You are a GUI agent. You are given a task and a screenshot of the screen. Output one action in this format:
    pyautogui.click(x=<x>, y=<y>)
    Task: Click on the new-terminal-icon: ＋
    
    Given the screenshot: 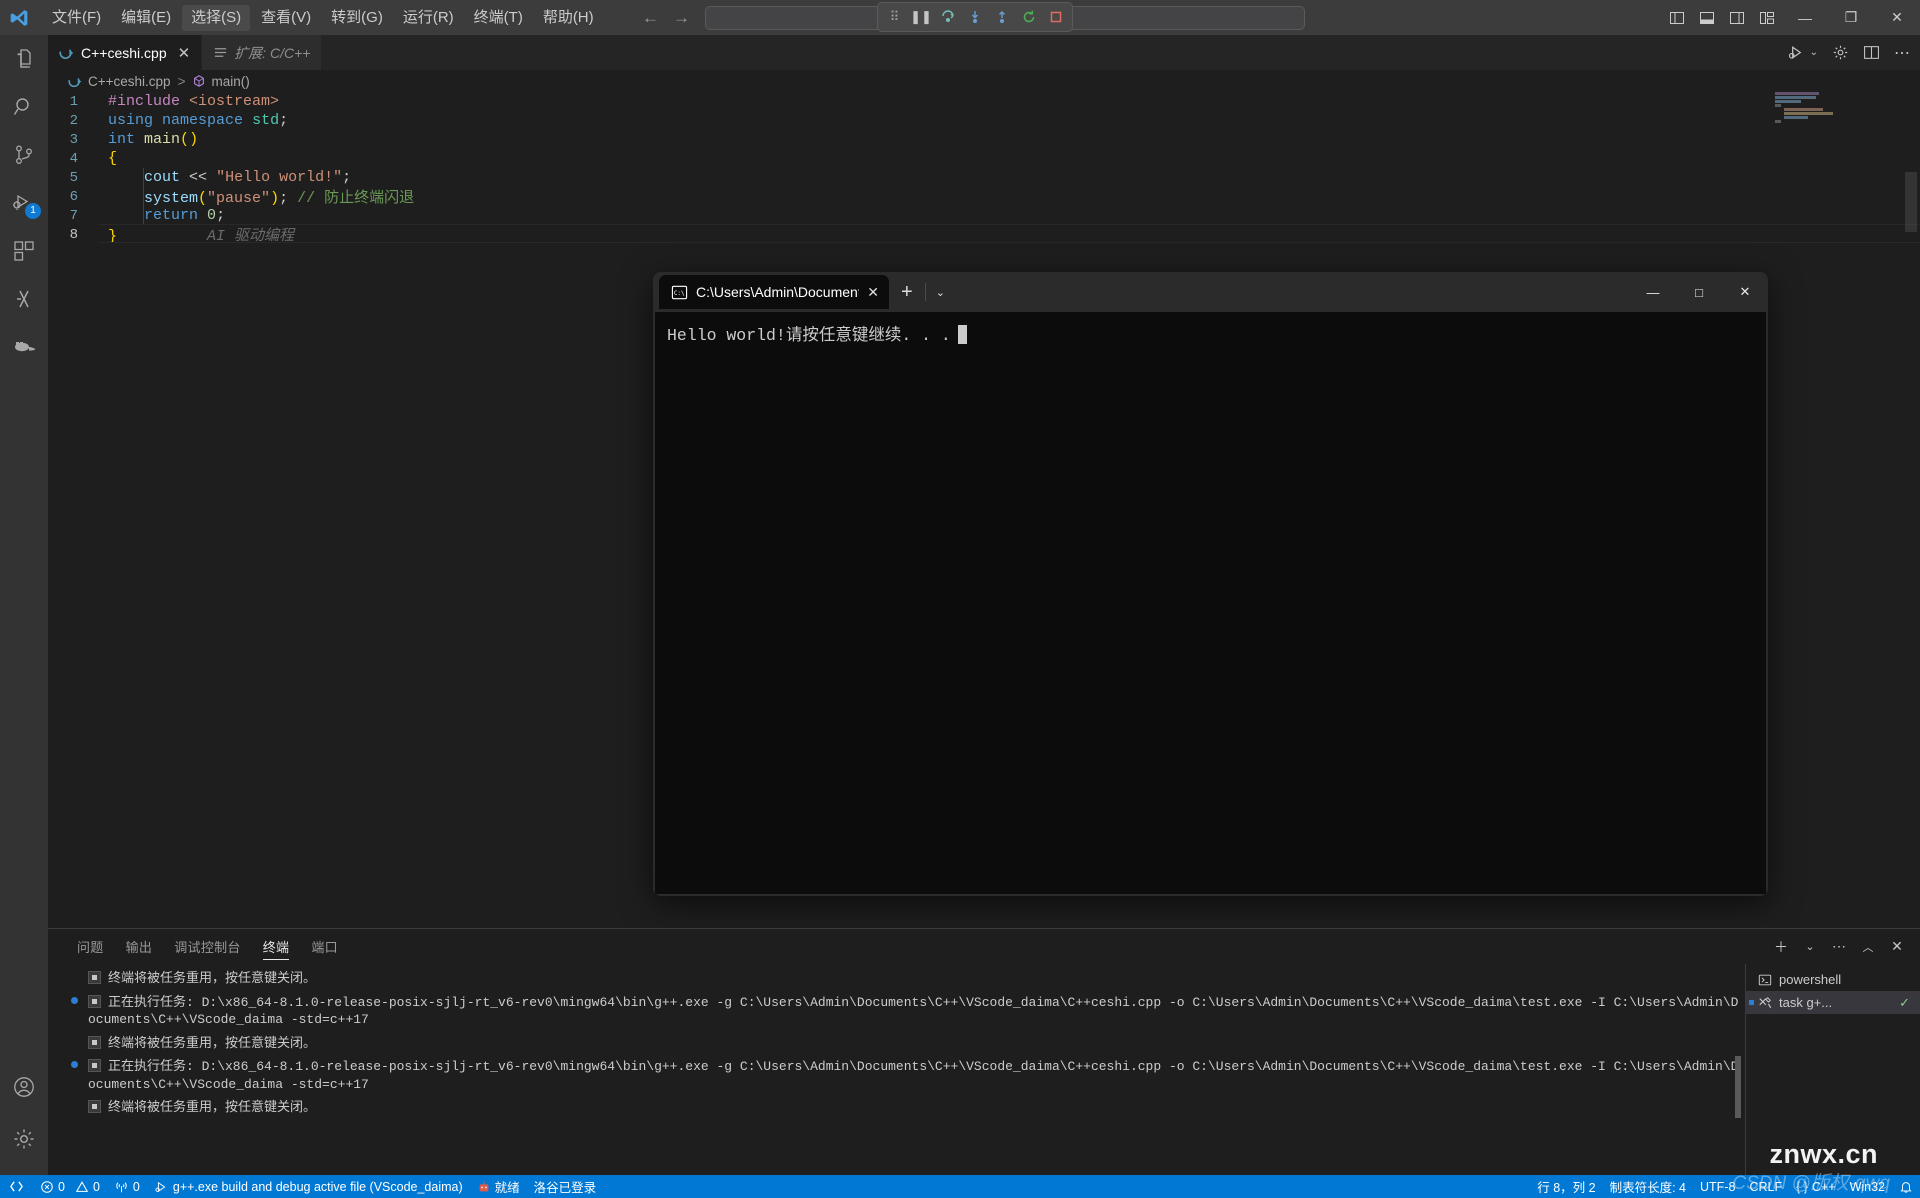 What is the action you would take?
    pyautogui.click(x=1781, y=947)
    